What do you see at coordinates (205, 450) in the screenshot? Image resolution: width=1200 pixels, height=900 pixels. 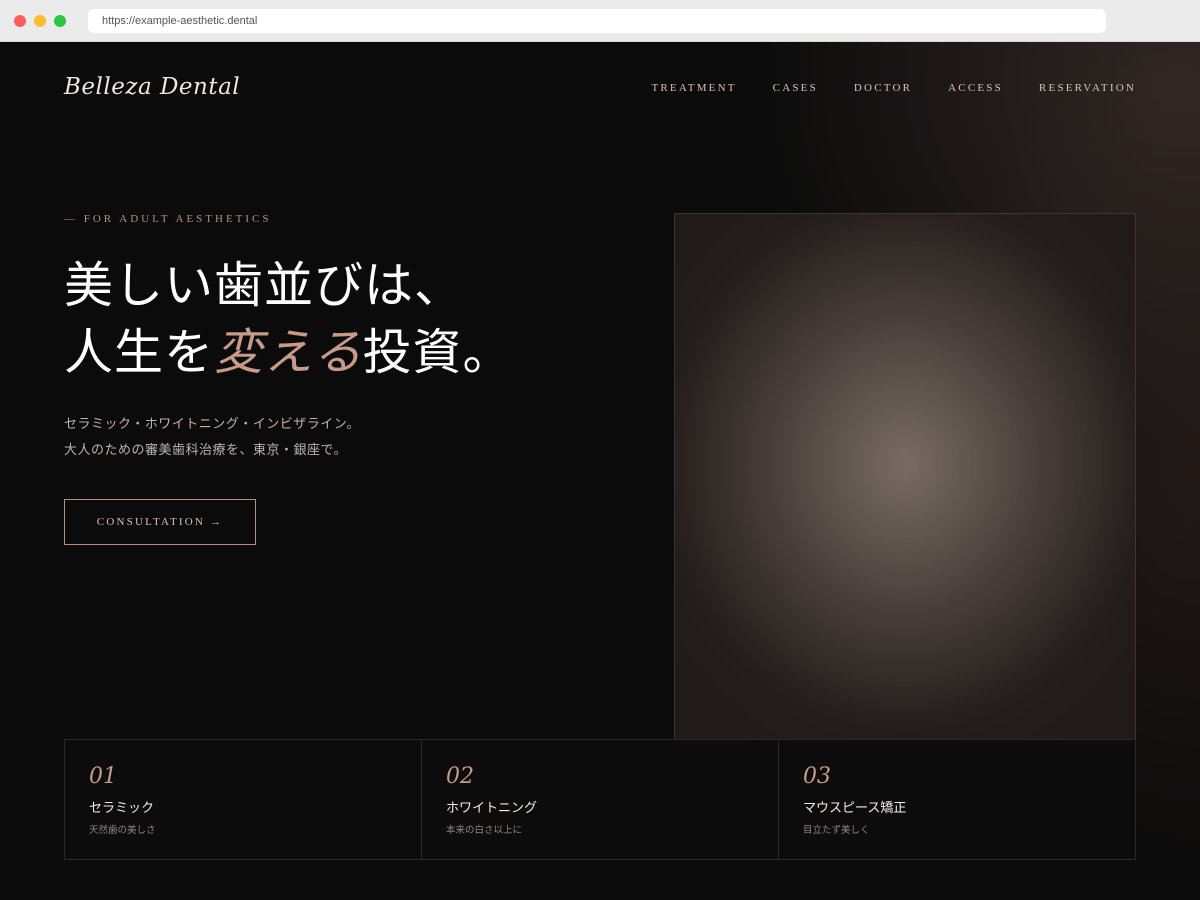 I see `lead-line-2: 大人のための審美歯科治療を、東京・銀座で。` at bounding box center [205, 450].